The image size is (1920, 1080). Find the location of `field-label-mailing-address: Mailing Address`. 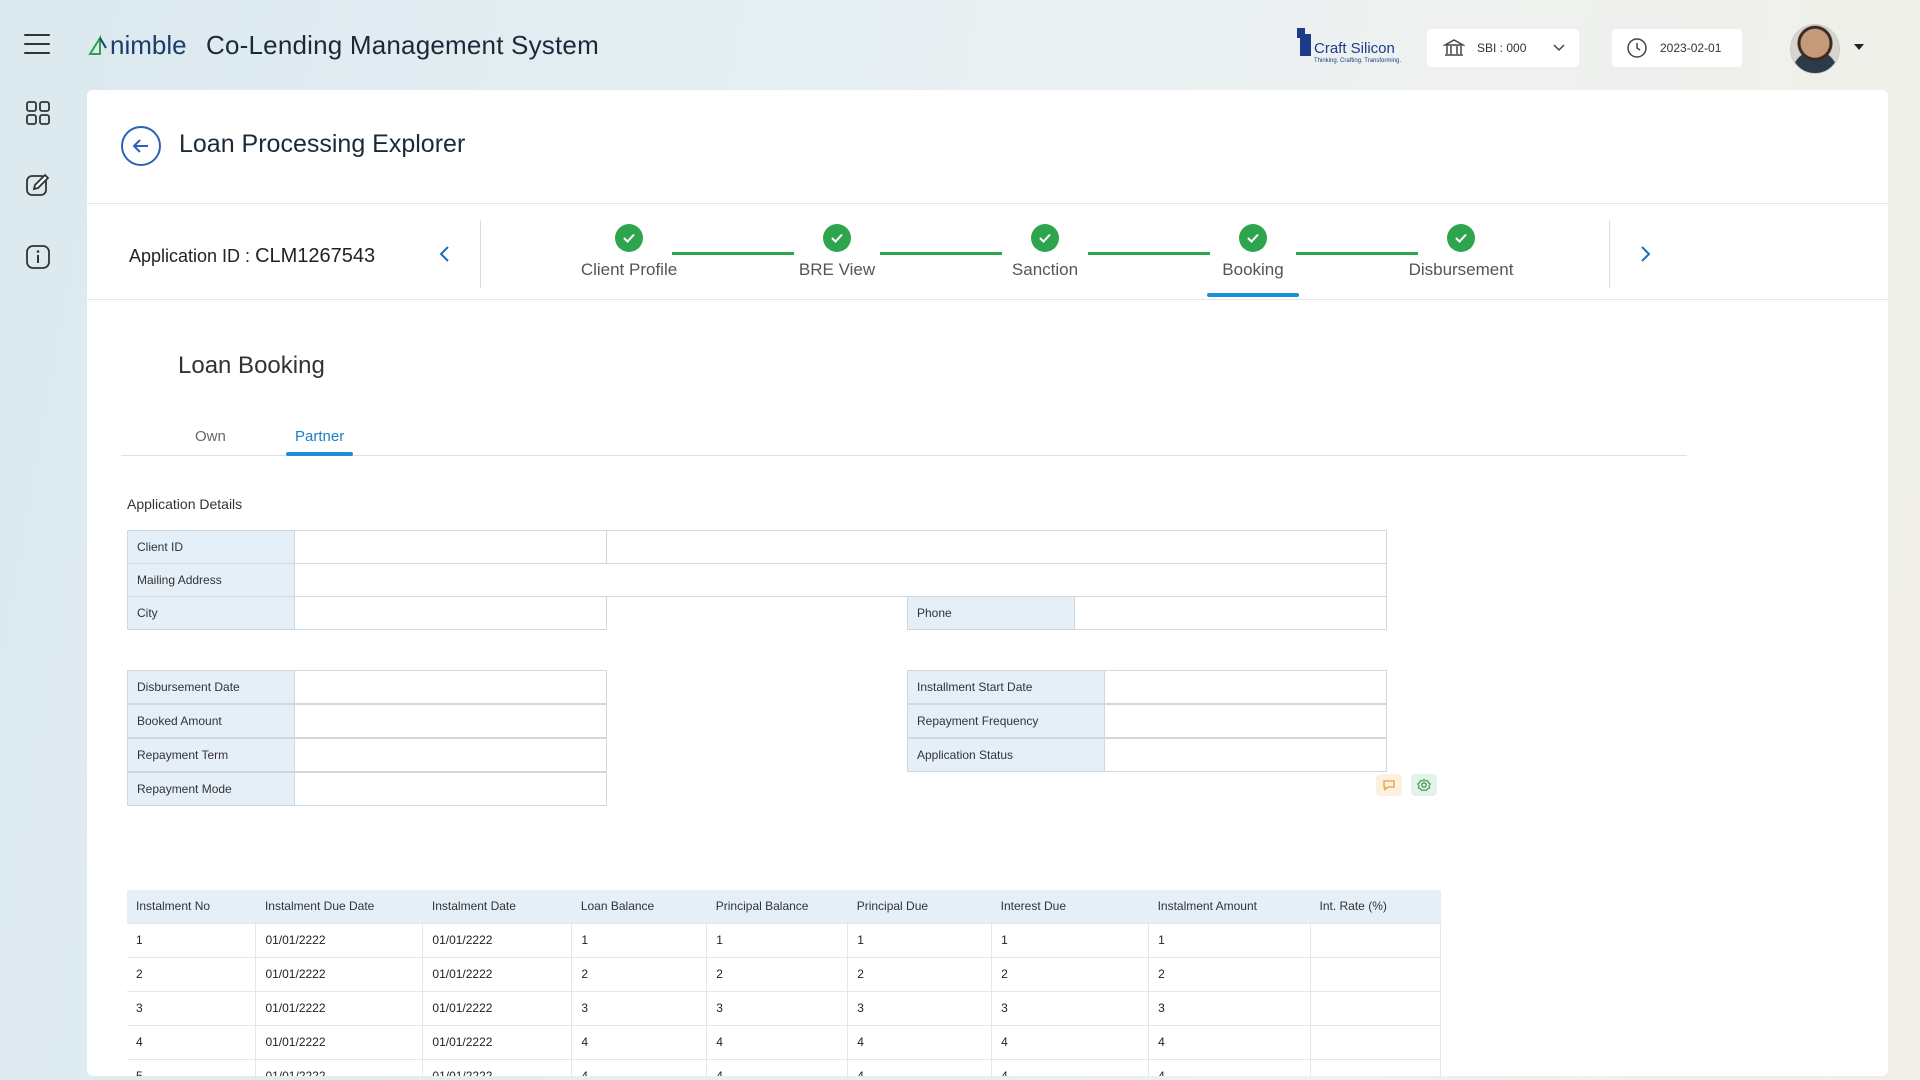

field-label-mailing-address: Mailing Address is located at coordinates (211, 580).